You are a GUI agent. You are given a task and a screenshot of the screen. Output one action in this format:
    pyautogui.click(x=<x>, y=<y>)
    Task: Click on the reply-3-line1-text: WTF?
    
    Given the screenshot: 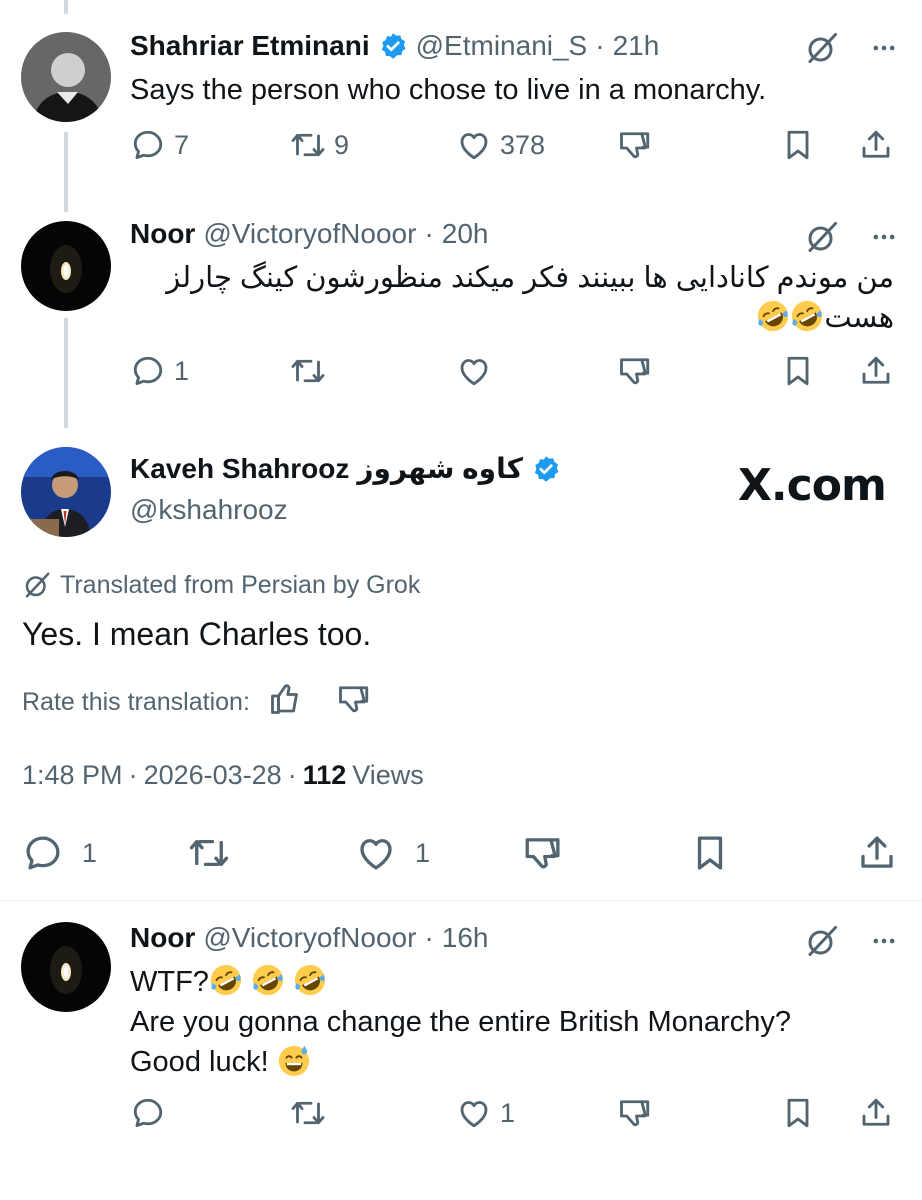 What is the action you would take?
    pyautogui.click(x=169, y=982)
    